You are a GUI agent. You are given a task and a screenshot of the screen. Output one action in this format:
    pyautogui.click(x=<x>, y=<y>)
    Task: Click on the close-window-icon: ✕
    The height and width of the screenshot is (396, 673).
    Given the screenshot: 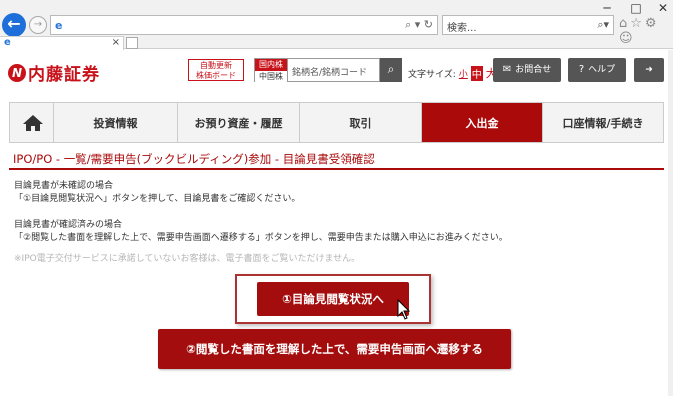 What is the action you would take?
    pyautogui.click(x=662, y=8)
    